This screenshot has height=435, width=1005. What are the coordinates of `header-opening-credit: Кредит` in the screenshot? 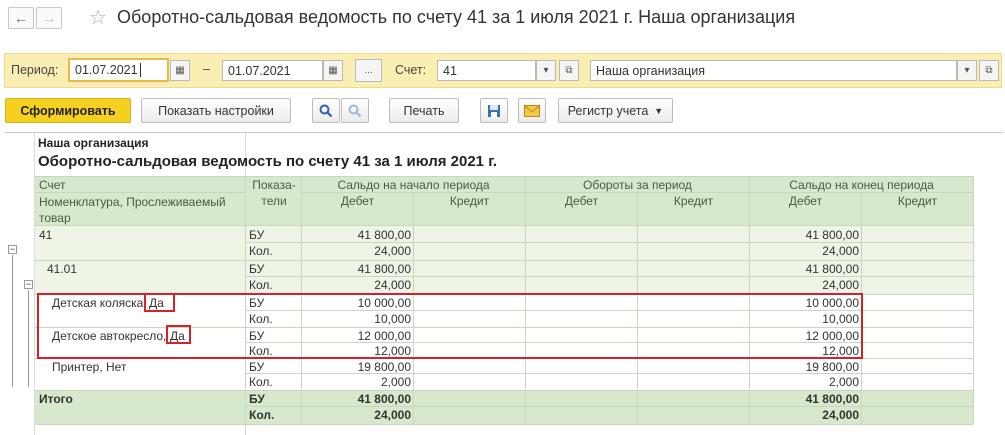 It's located at (469, 201).